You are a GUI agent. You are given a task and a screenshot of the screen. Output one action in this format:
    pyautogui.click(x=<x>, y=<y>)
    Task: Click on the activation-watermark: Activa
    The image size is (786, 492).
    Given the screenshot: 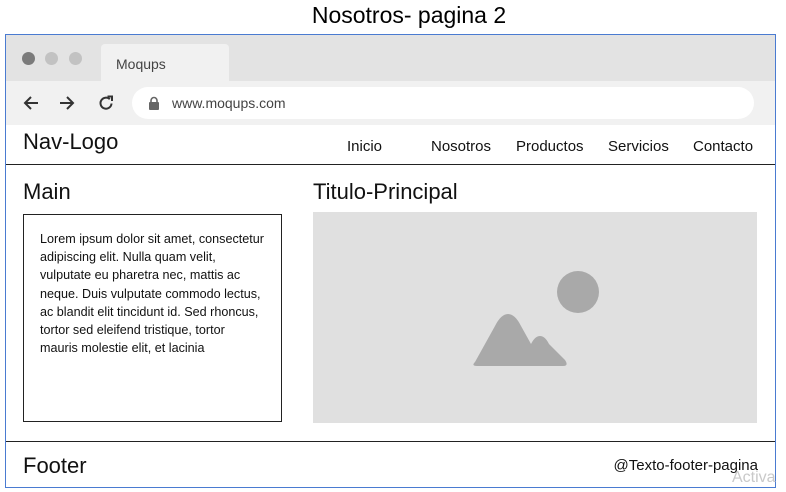 What is the action you would take?
    pyautogui.click(x=754, y=477)
    